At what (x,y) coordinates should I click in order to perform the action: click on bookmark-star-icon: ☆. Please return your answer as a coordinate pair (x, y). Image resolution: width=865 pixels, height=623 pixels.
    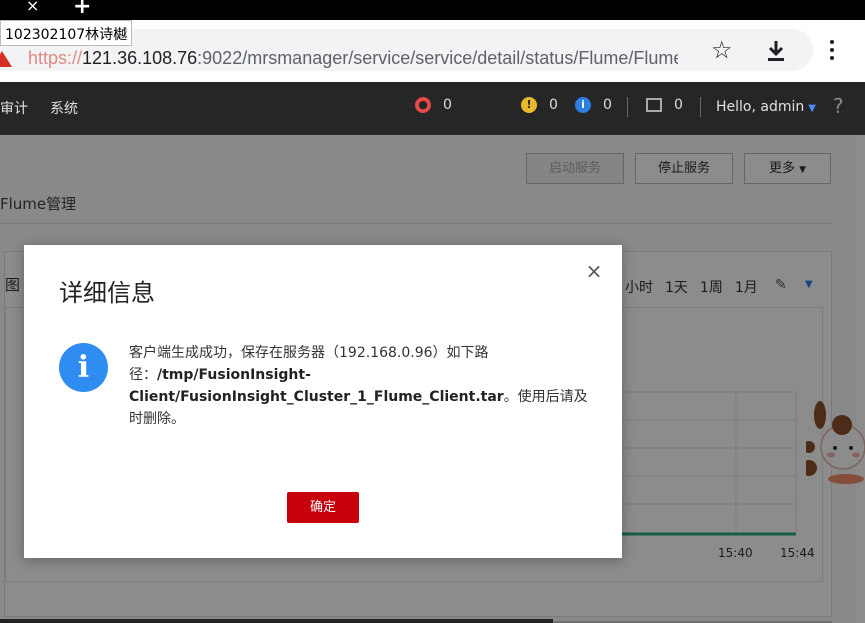
    Looking at the image, I should click on (722, 50).